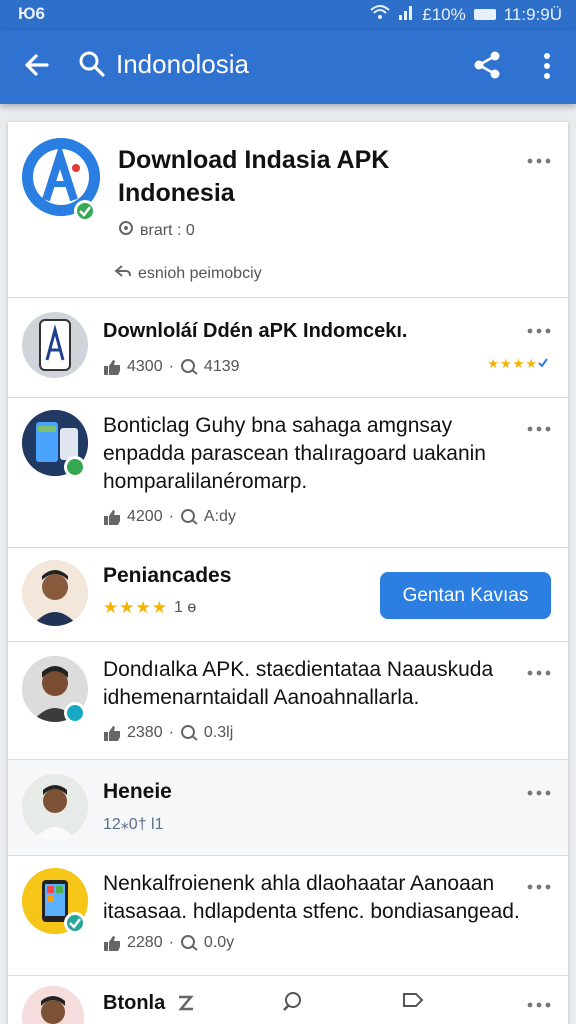 Image resolution: width=576 pixels, height=1024 pixels. What do you see at coordinates (484, 14) in the screenshot?
I see `battery-icon` at bounding box center [484, 14].